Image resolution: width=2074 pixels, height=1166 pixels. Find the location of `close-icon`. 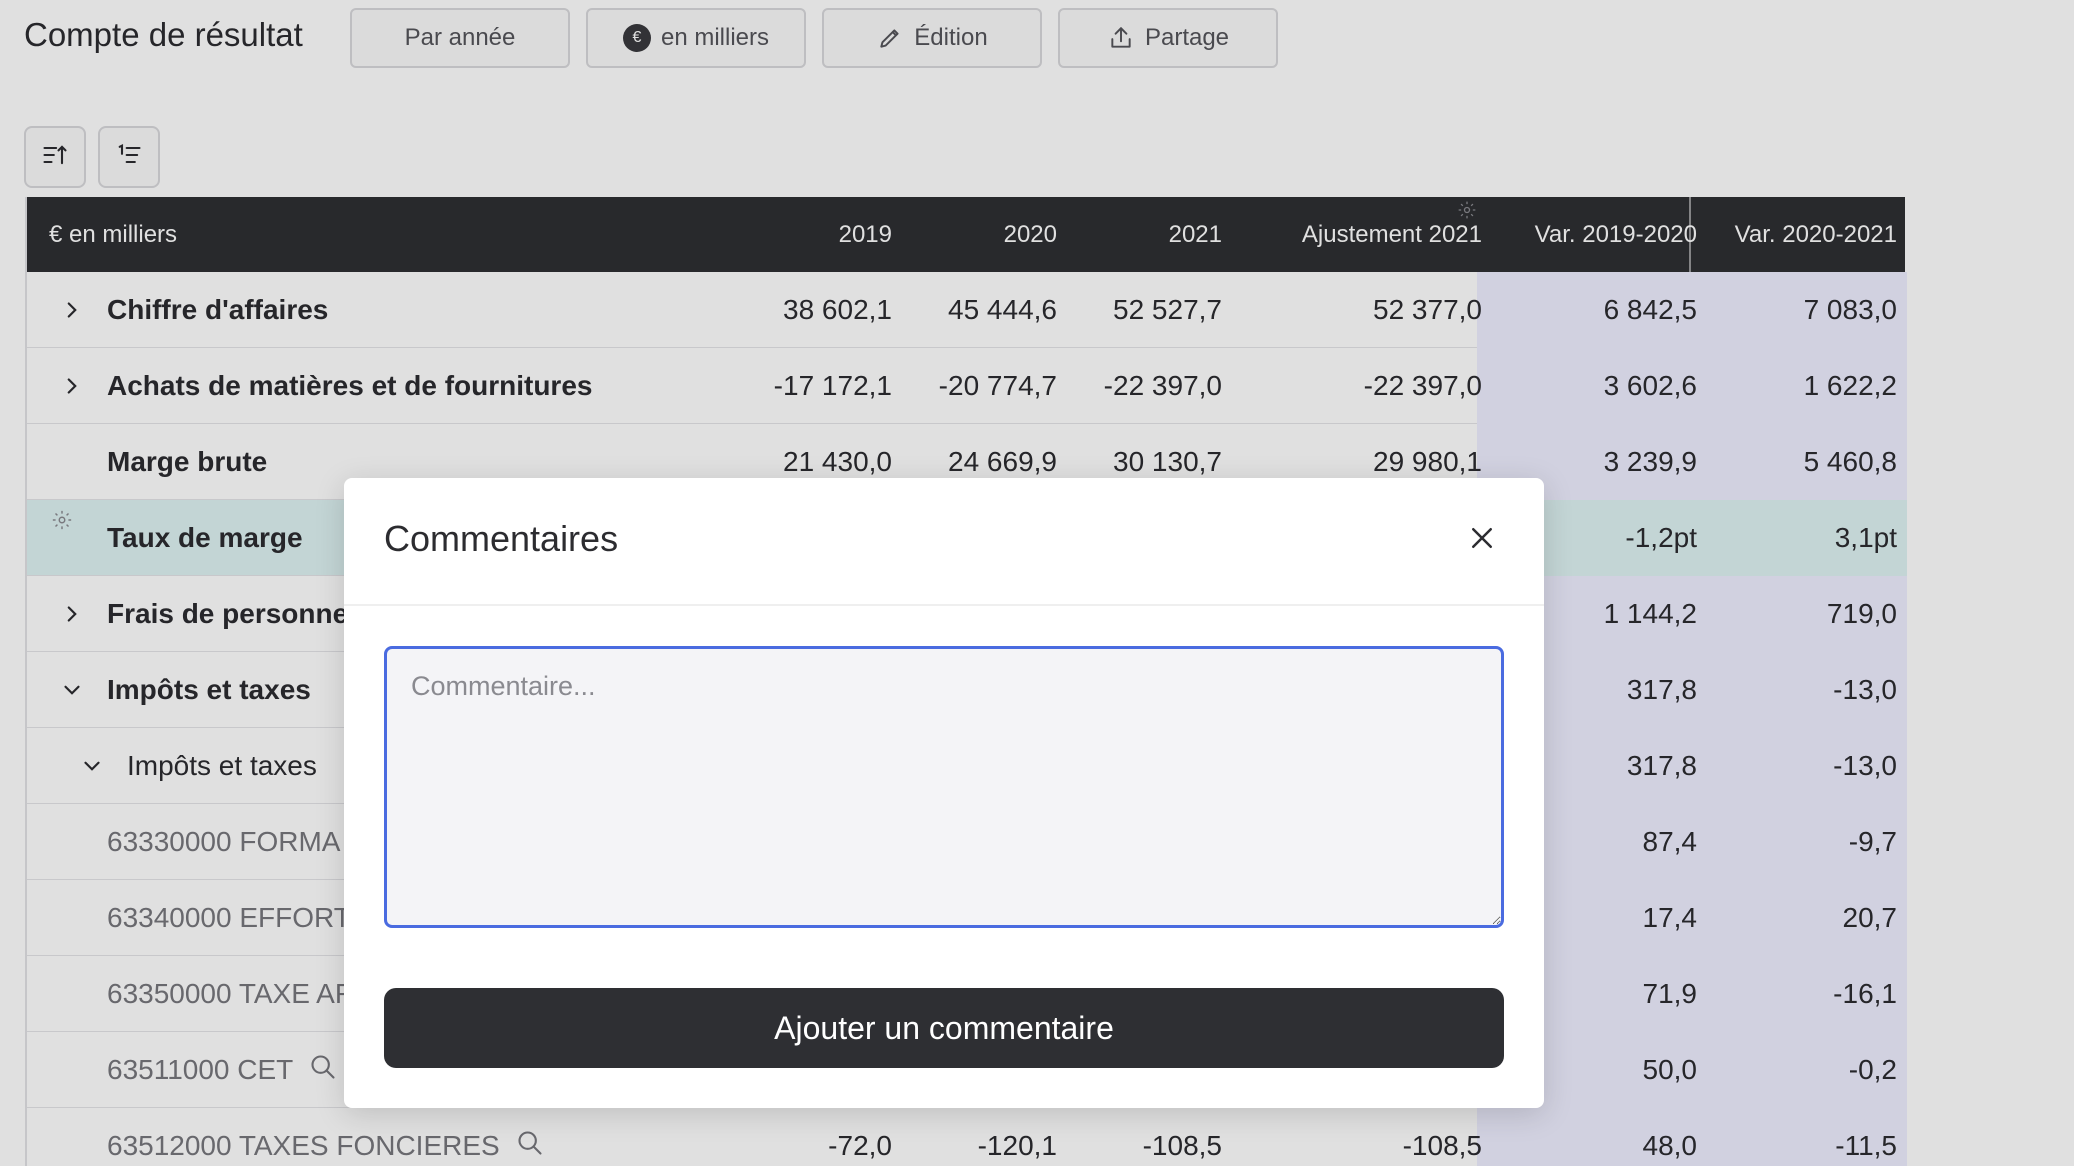

close-icon is located at coordinates (1482, 540).